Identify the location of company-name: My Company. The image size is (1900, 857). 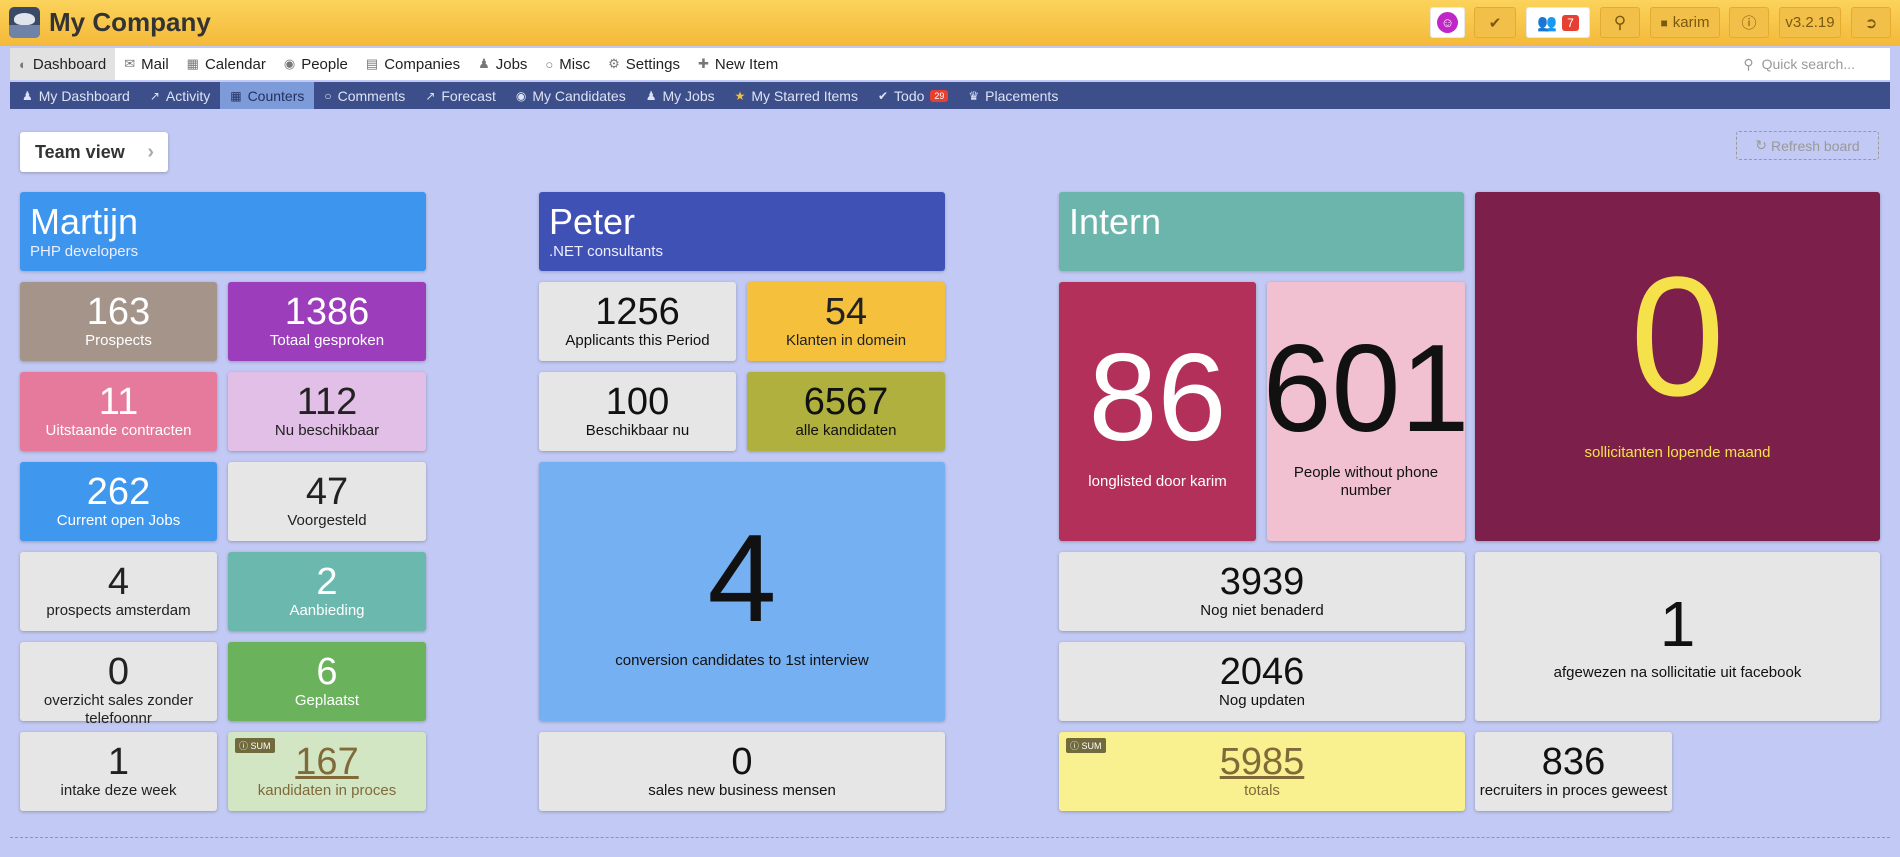
(130, 22).